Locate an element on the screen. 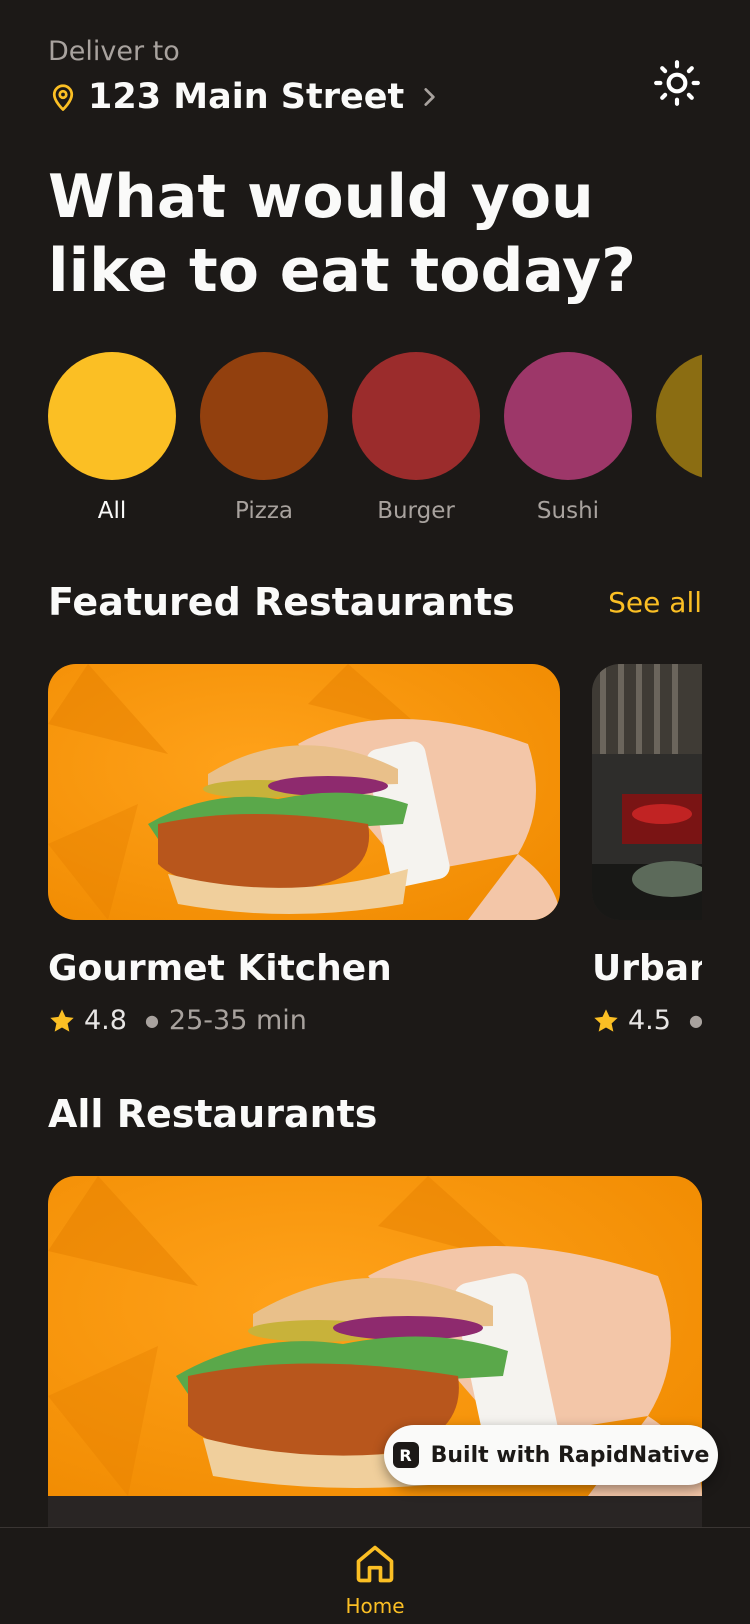 The width and height of the screenshot is (750, 1624). category-label: Pizza is located at coordinates (264, 511).